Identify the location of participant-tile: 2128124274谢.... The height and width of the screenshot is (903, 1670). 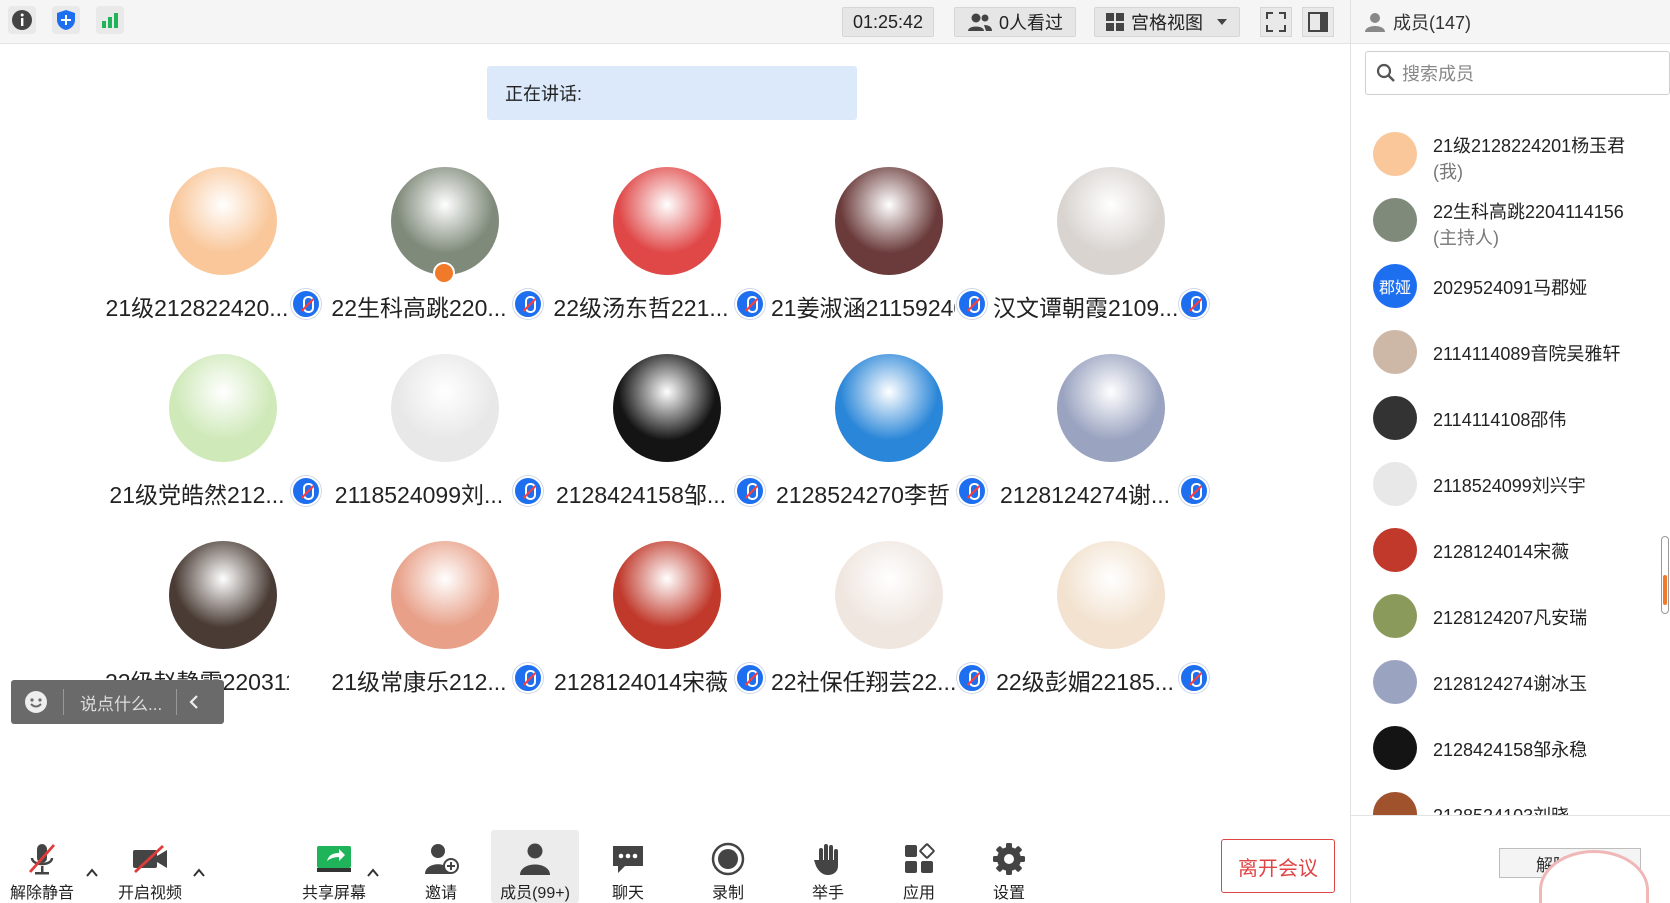
(1111, 439).